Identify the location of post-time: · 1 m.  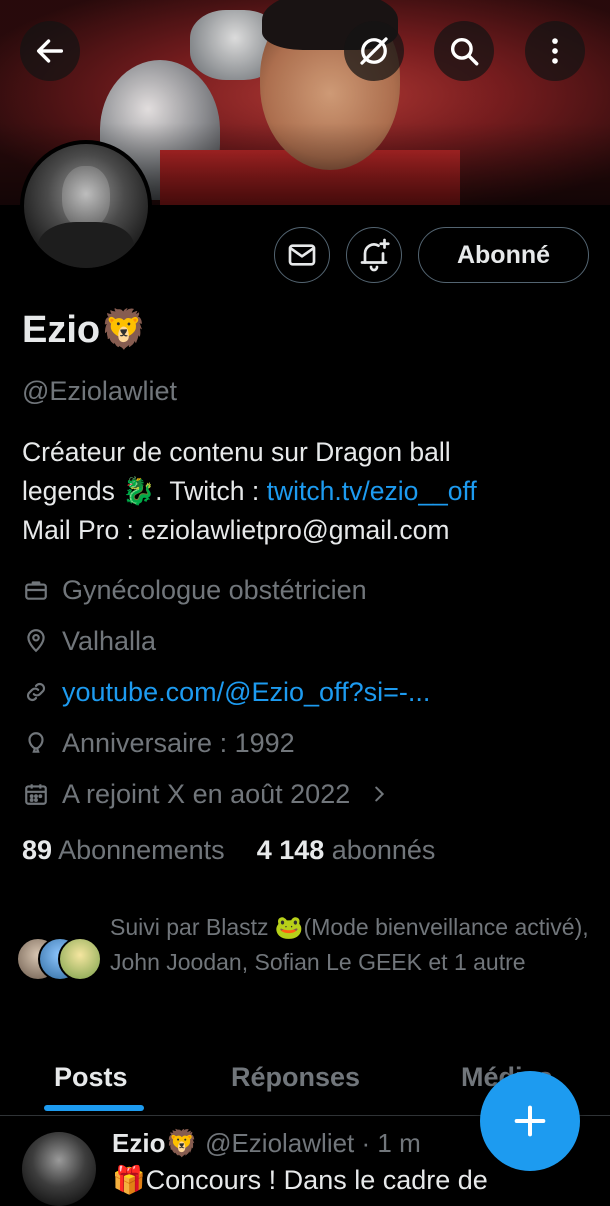
(391, 1143).